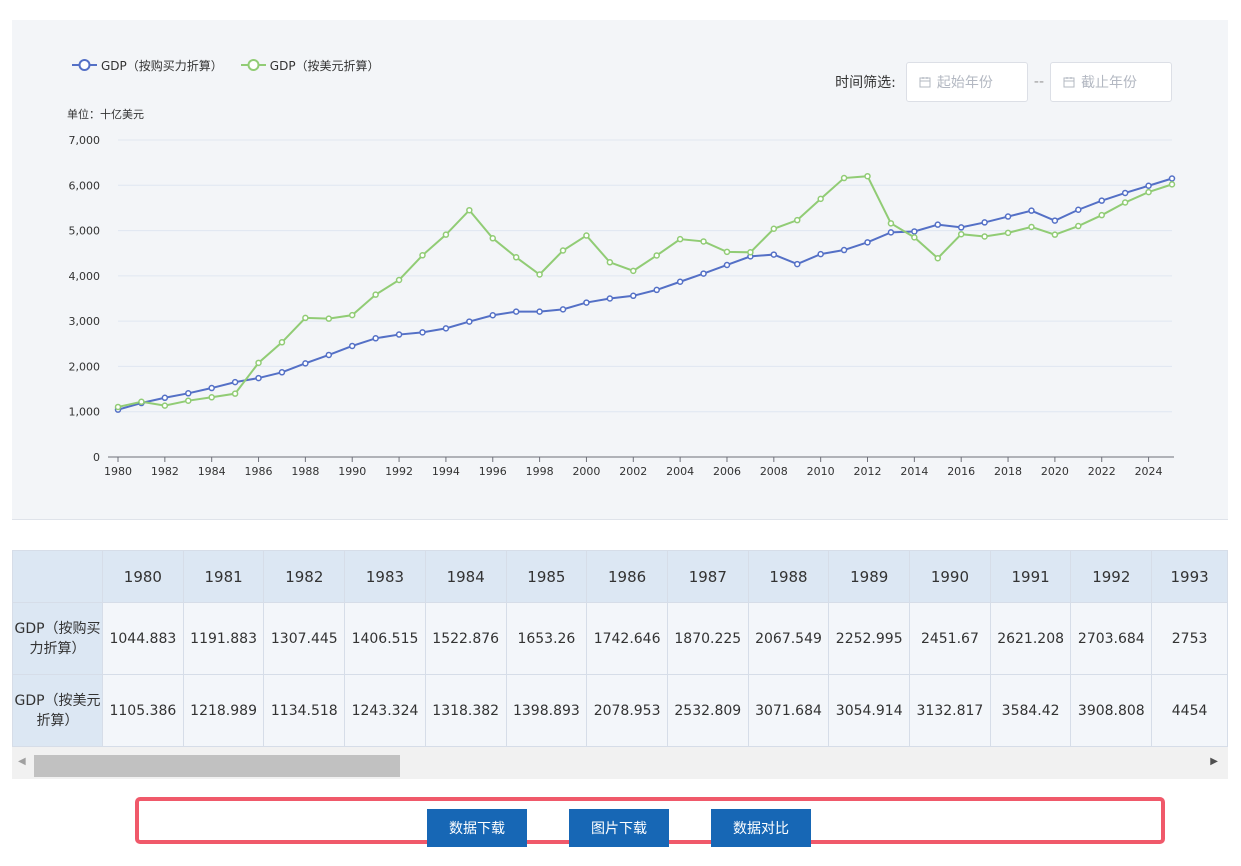 The width and height of the screenshot is (1241, 866). I want to click on table-cell: 1318.382, so click(465, 710).